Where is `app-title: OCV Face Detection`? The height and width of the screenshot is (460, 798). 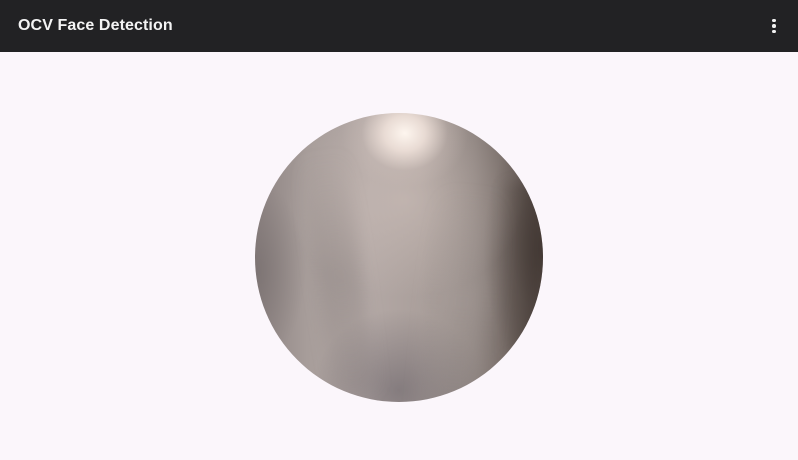
app-title: OCV Face Detection is located at coordinates (95, 25).